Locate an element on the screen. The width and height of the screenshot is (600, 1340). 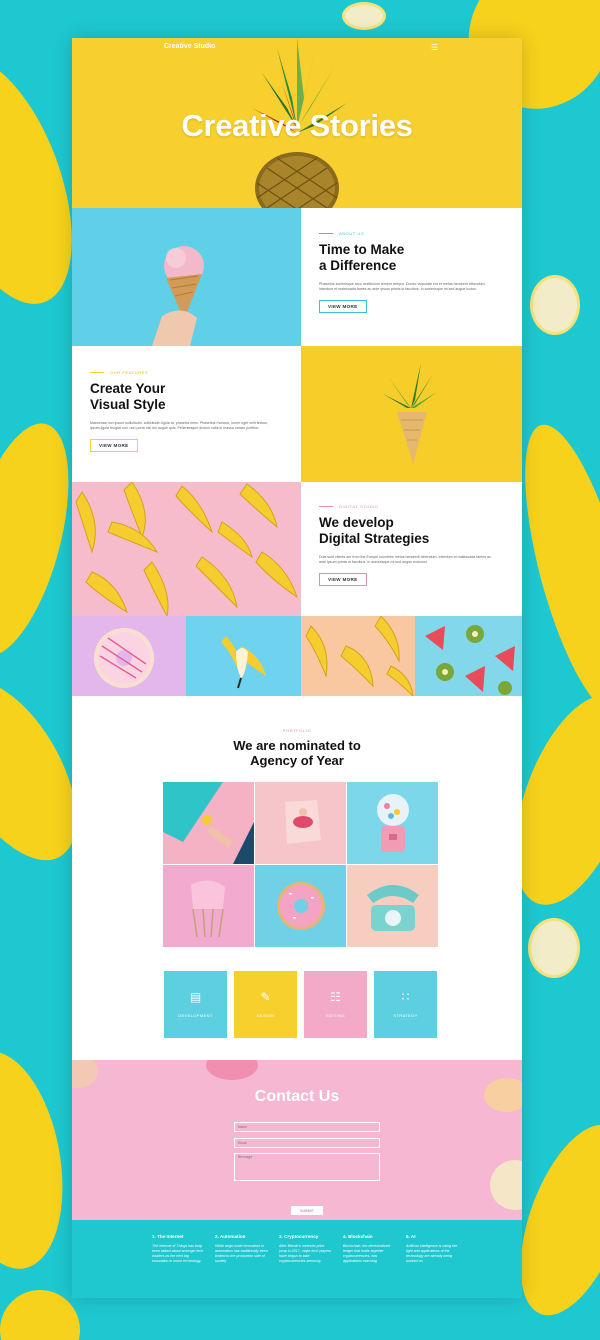
peeled-banana-image is located at coordinates (243, 656).